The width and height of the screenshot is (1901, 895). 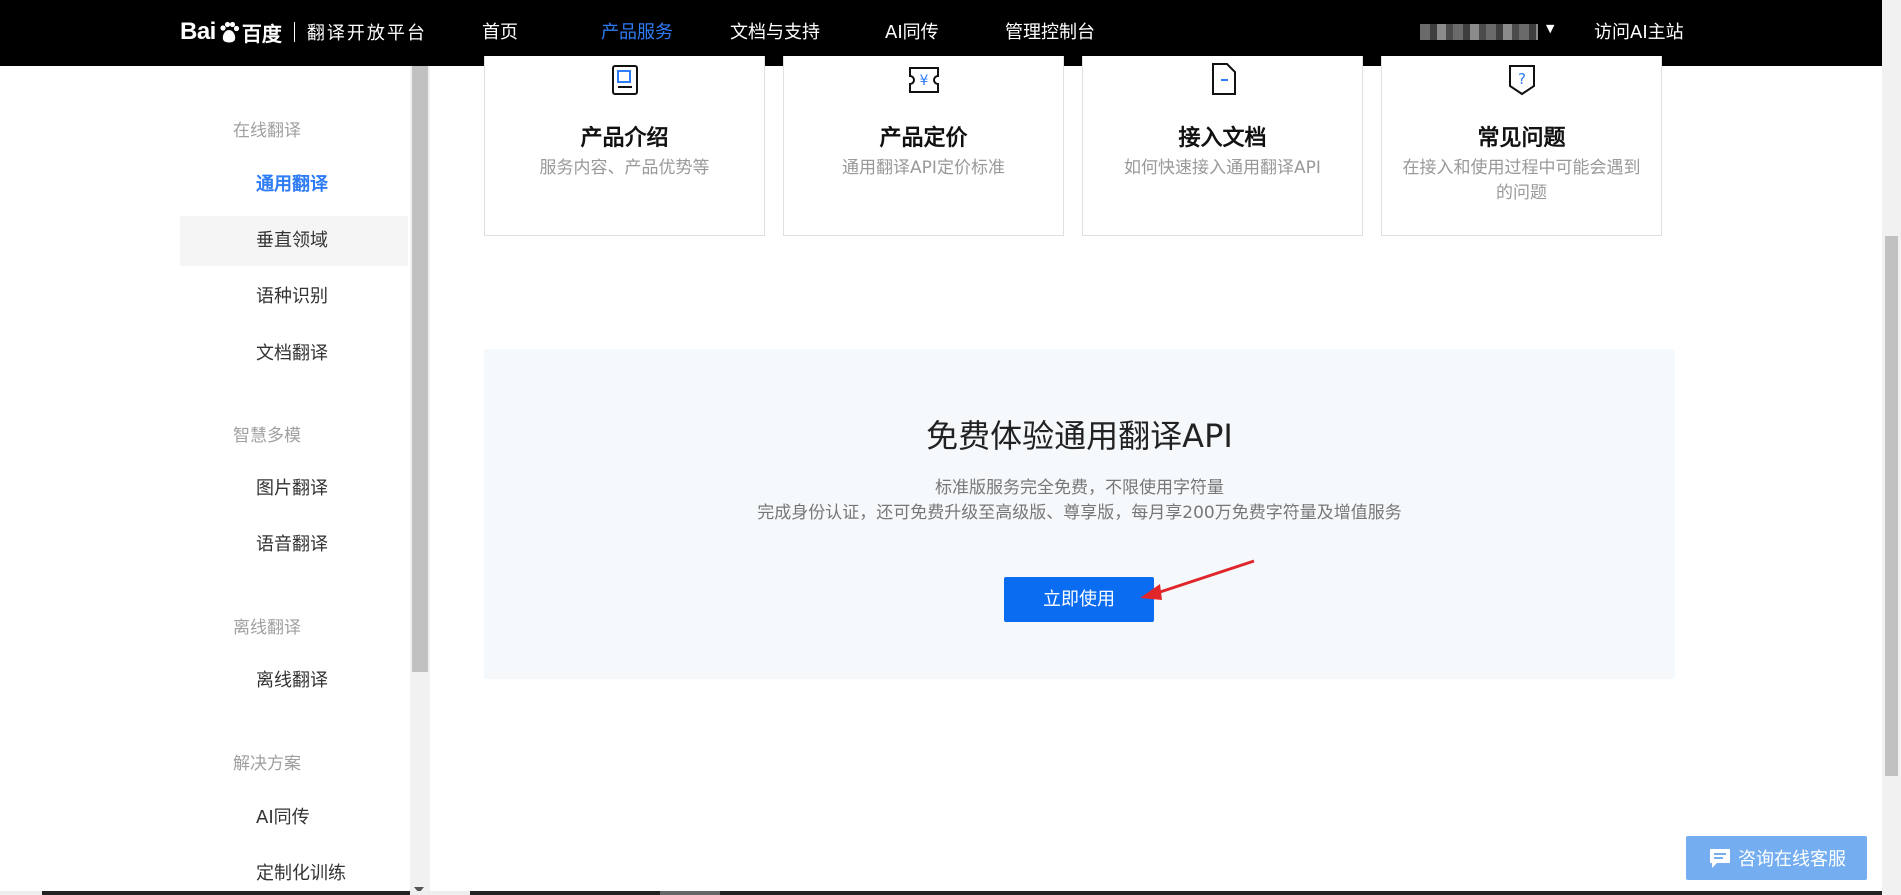 What do you see at coordinates (1197, 579) in the screenshot?
I see `red-arrow-annotation` at bounding box center [1197, 579].